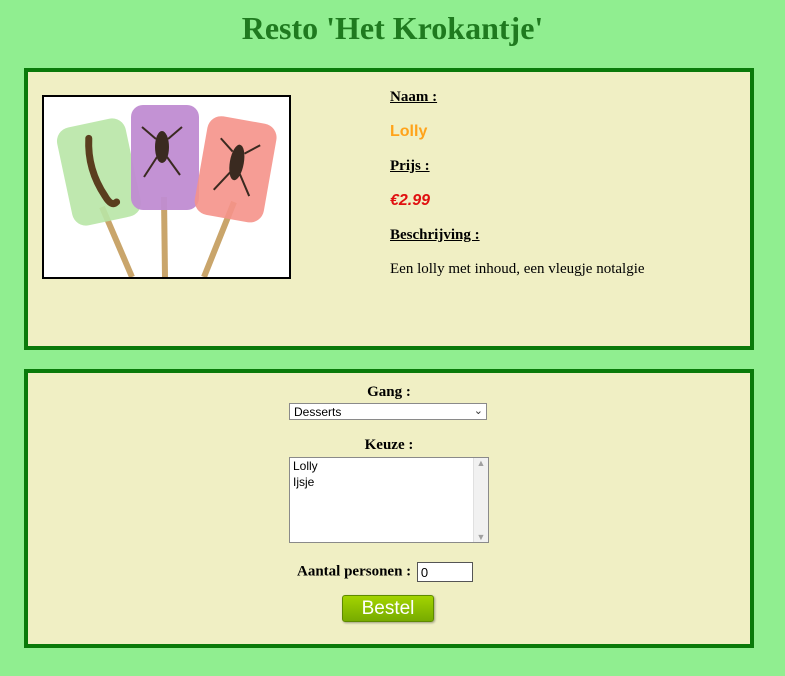 The width and height of the screenshot is (785, 676). Describe the element at coordinates (481, 463) in the screenshot. I see `scroll-up-icon: ▲` at that location.